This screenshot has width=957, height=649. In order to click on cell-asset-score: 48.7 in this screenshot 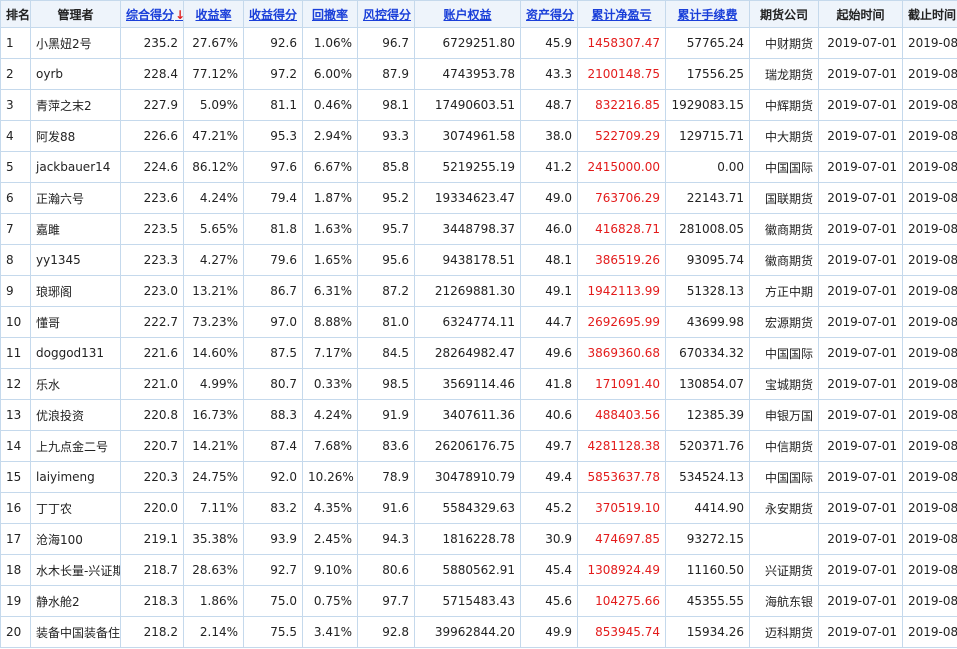, I will do `click(549, 105)`.